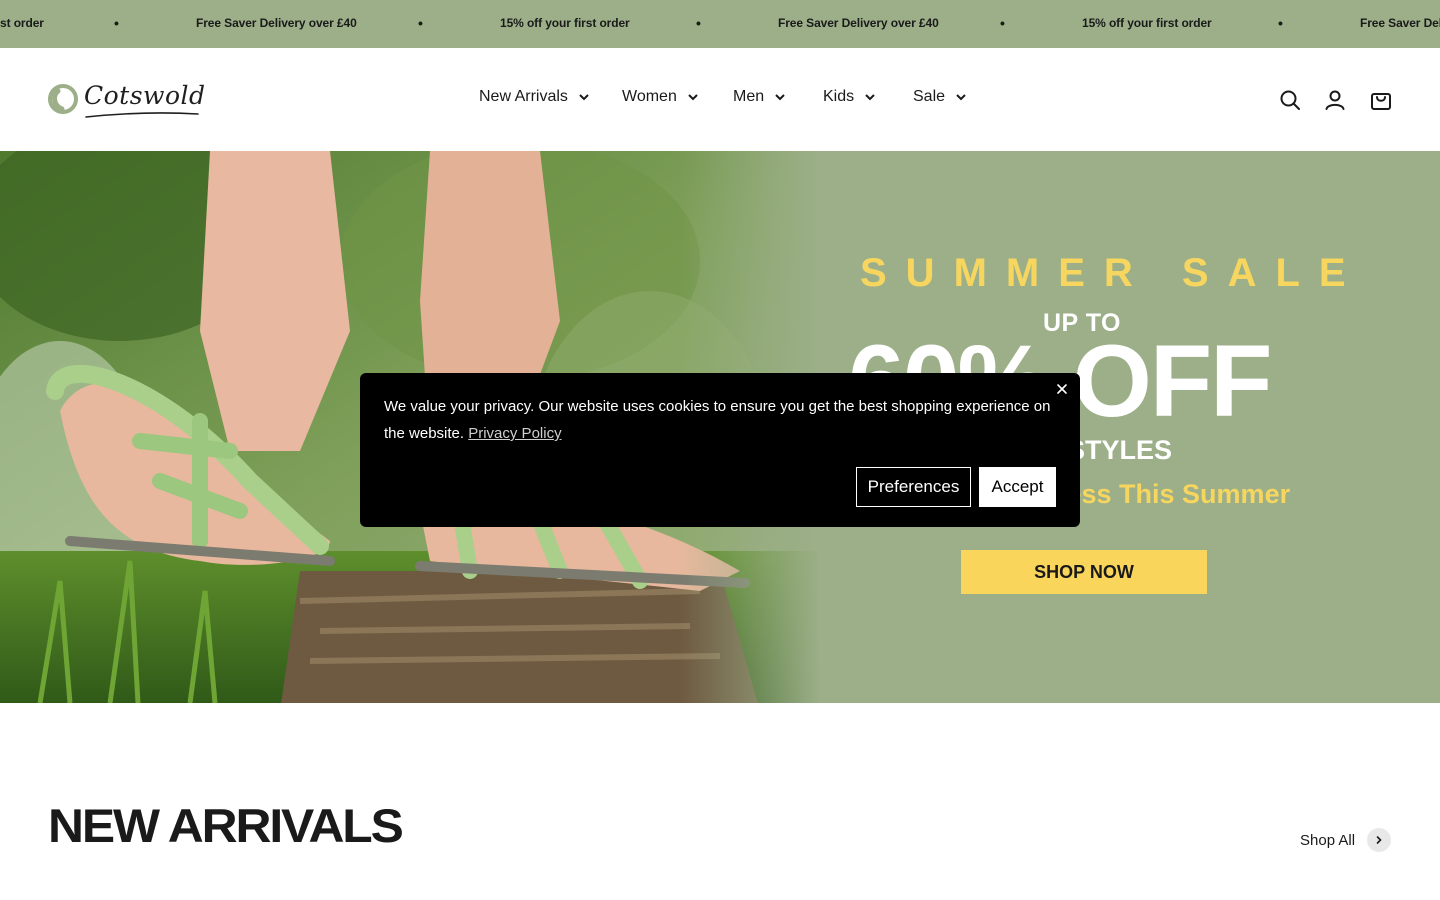 This screenshot has width=1440, height=900. What do you see at coordinates (1170, 494) in the screenshot?
I see `hero-tagline: Less This Summer` at bounding box center [1170, 494].